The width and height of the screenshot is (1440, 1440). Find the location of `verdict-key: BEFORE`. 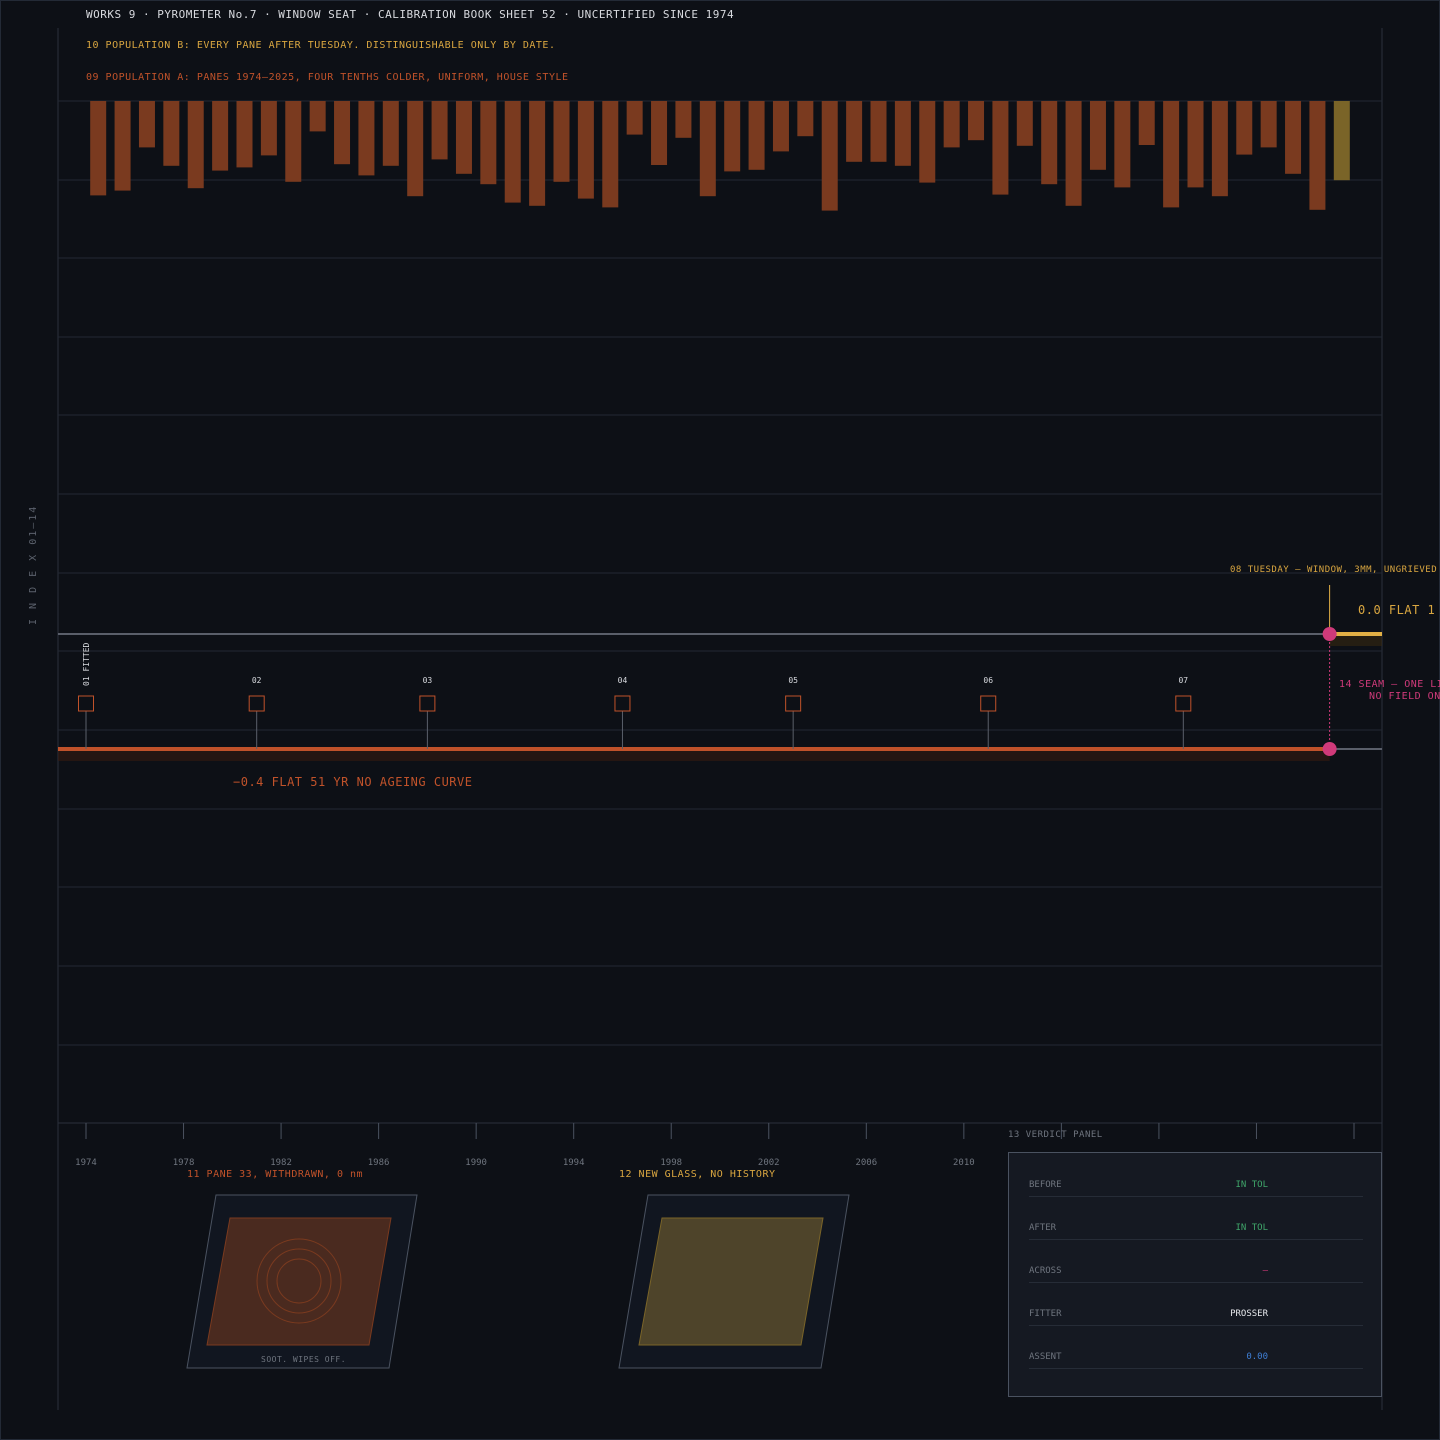

verdict-key: BEFORE is located at coordinates (1045, 1185).